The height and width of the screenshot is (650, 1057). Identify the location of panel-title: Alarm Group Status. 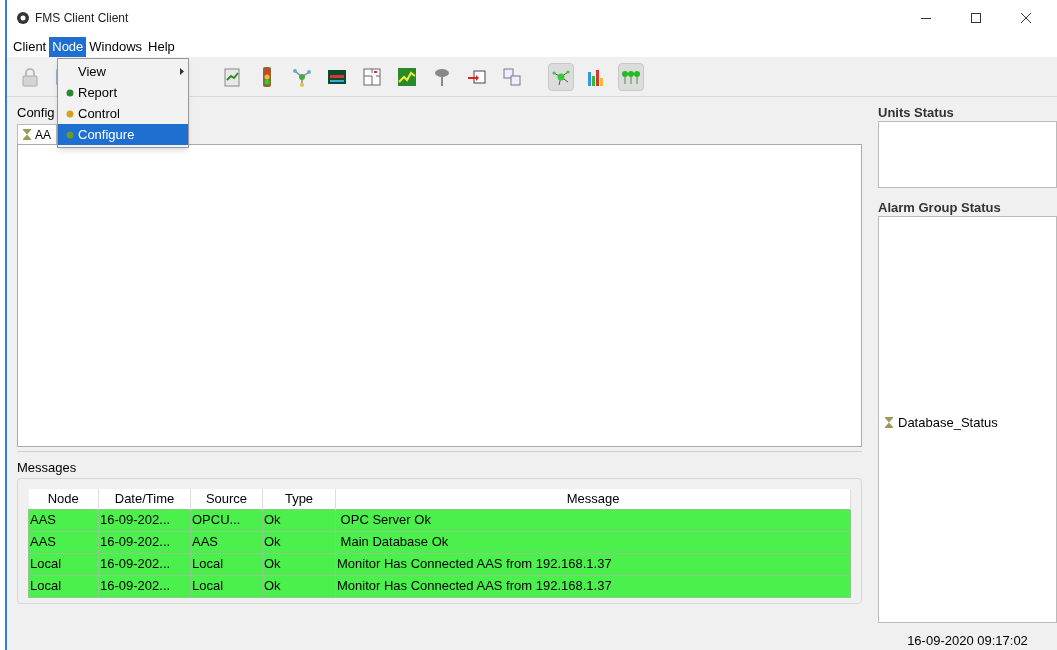
(940, 207).